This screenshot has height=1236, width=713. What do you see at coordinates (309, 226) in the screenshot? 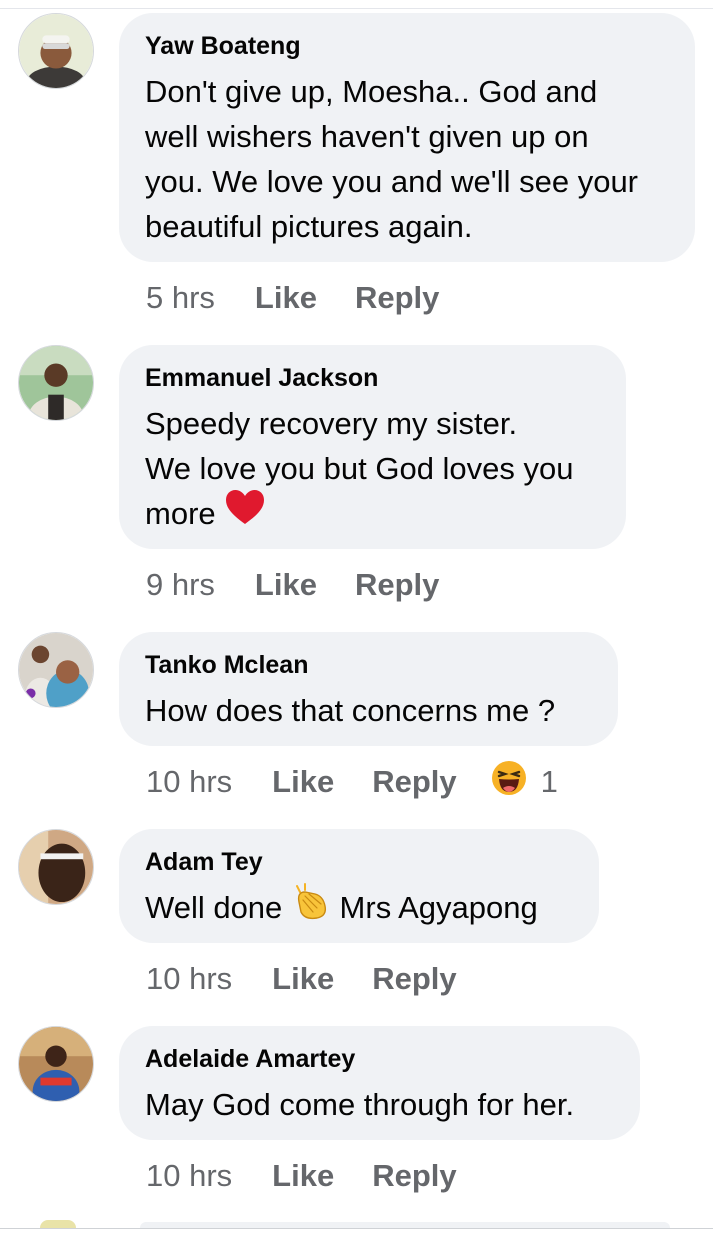
I see `comment-line: beautiful pictures again.` at bounding box center [309, 226].